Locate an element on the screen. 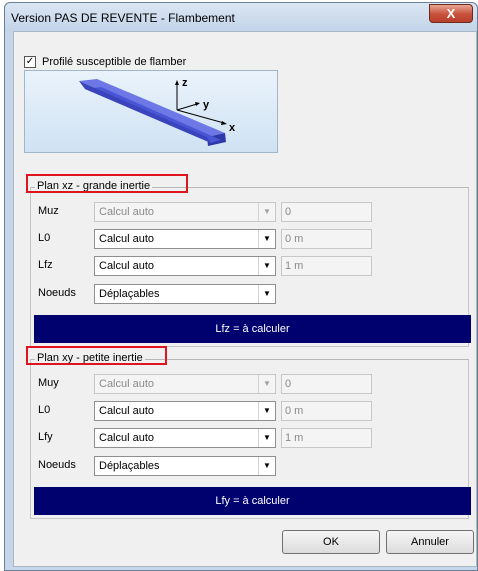  l0-xy-label: L0 is located at coordinates (44, 410).